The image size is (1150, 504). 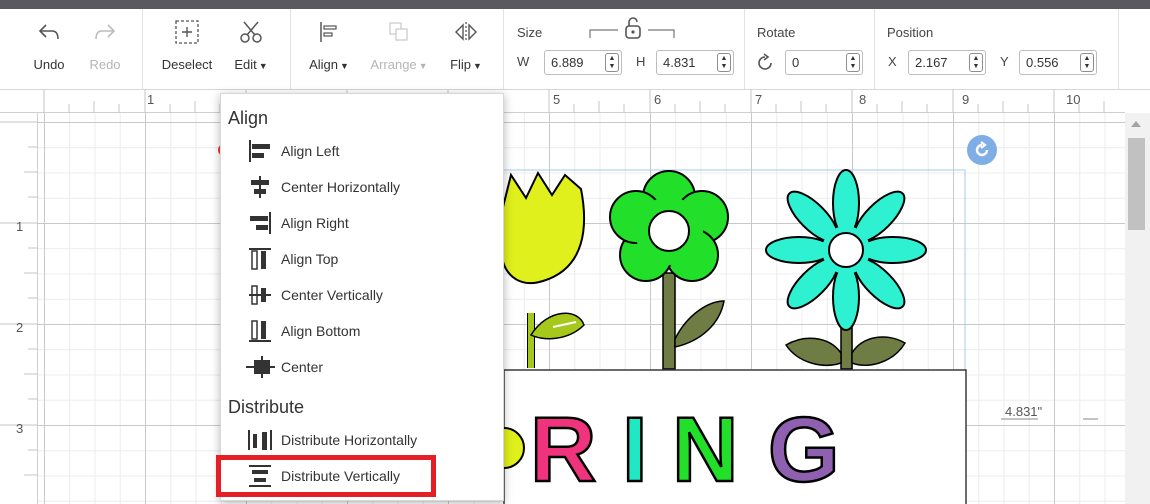 What do you see at coordinates (349, 440) in the screenshot?
I see `menu-item-label: Distribute Horizontally` at bounding box center [349, 440].